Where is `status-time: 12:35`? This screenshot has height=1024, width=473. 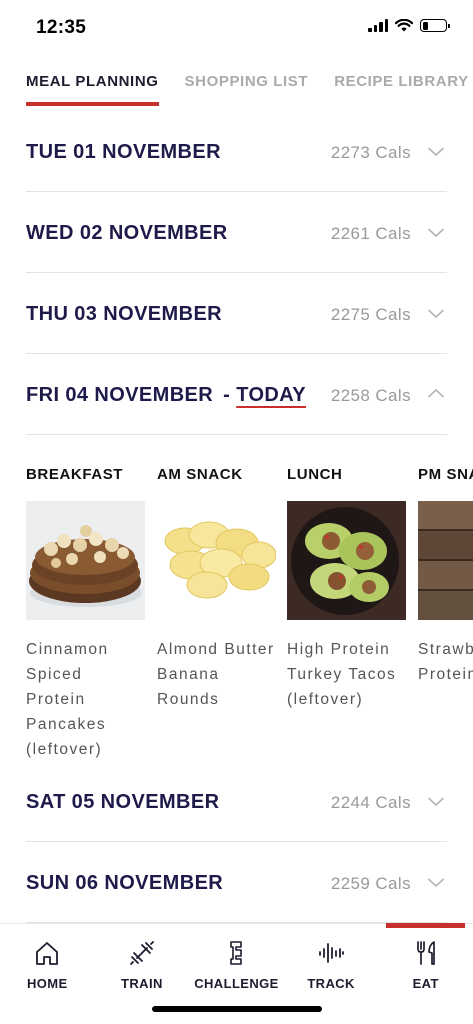 status-time: 12:35 is located at coordinates (61, 27).